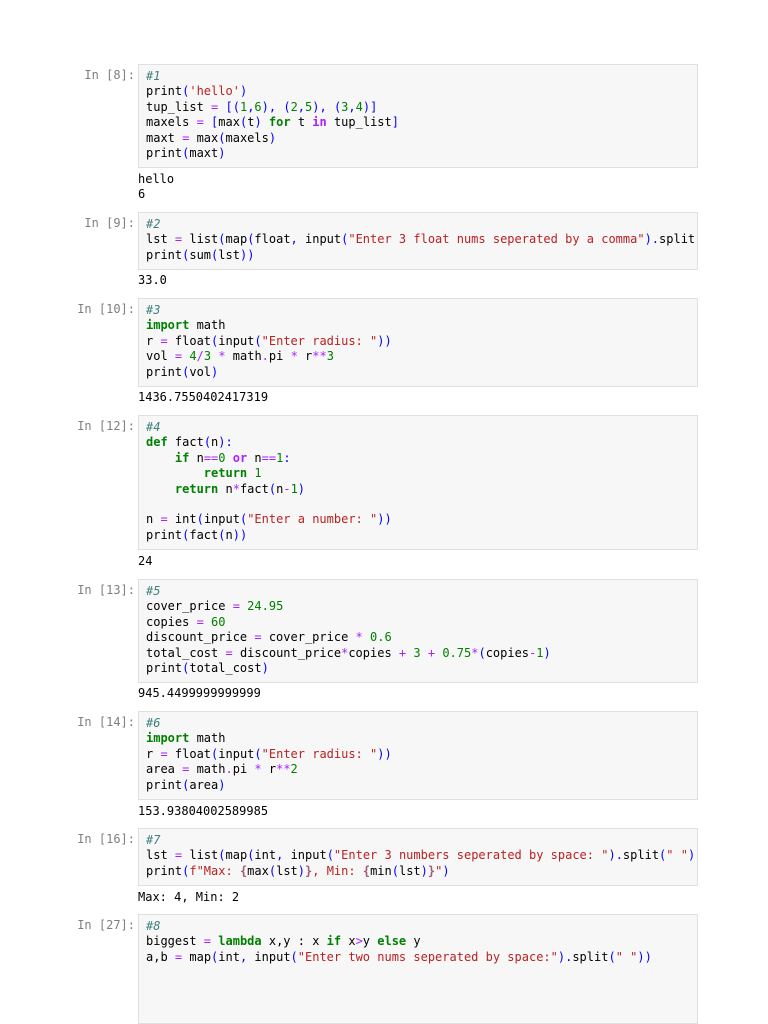 The width and height of the screenshot is (768, 1024). Describe the element at coordinates (200, 356) in the screenshot. I see `code-token: /` at that location.